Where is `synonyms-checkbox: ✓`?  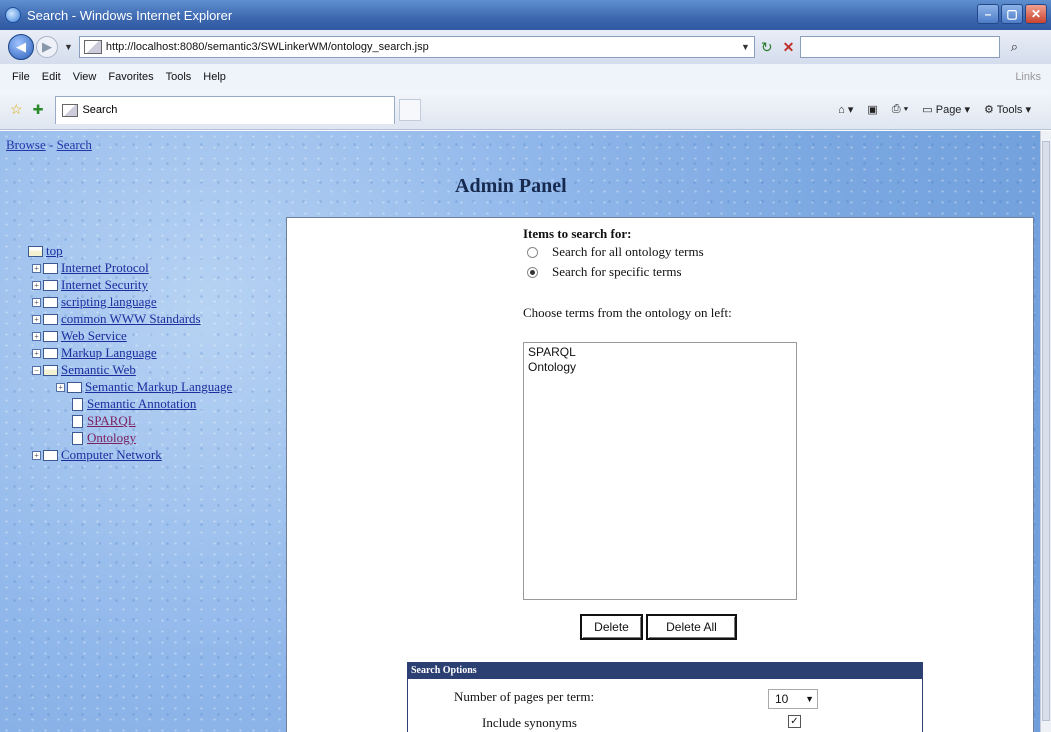
synonyms-checkbox: ✓ is located at coordinates (794, 721).